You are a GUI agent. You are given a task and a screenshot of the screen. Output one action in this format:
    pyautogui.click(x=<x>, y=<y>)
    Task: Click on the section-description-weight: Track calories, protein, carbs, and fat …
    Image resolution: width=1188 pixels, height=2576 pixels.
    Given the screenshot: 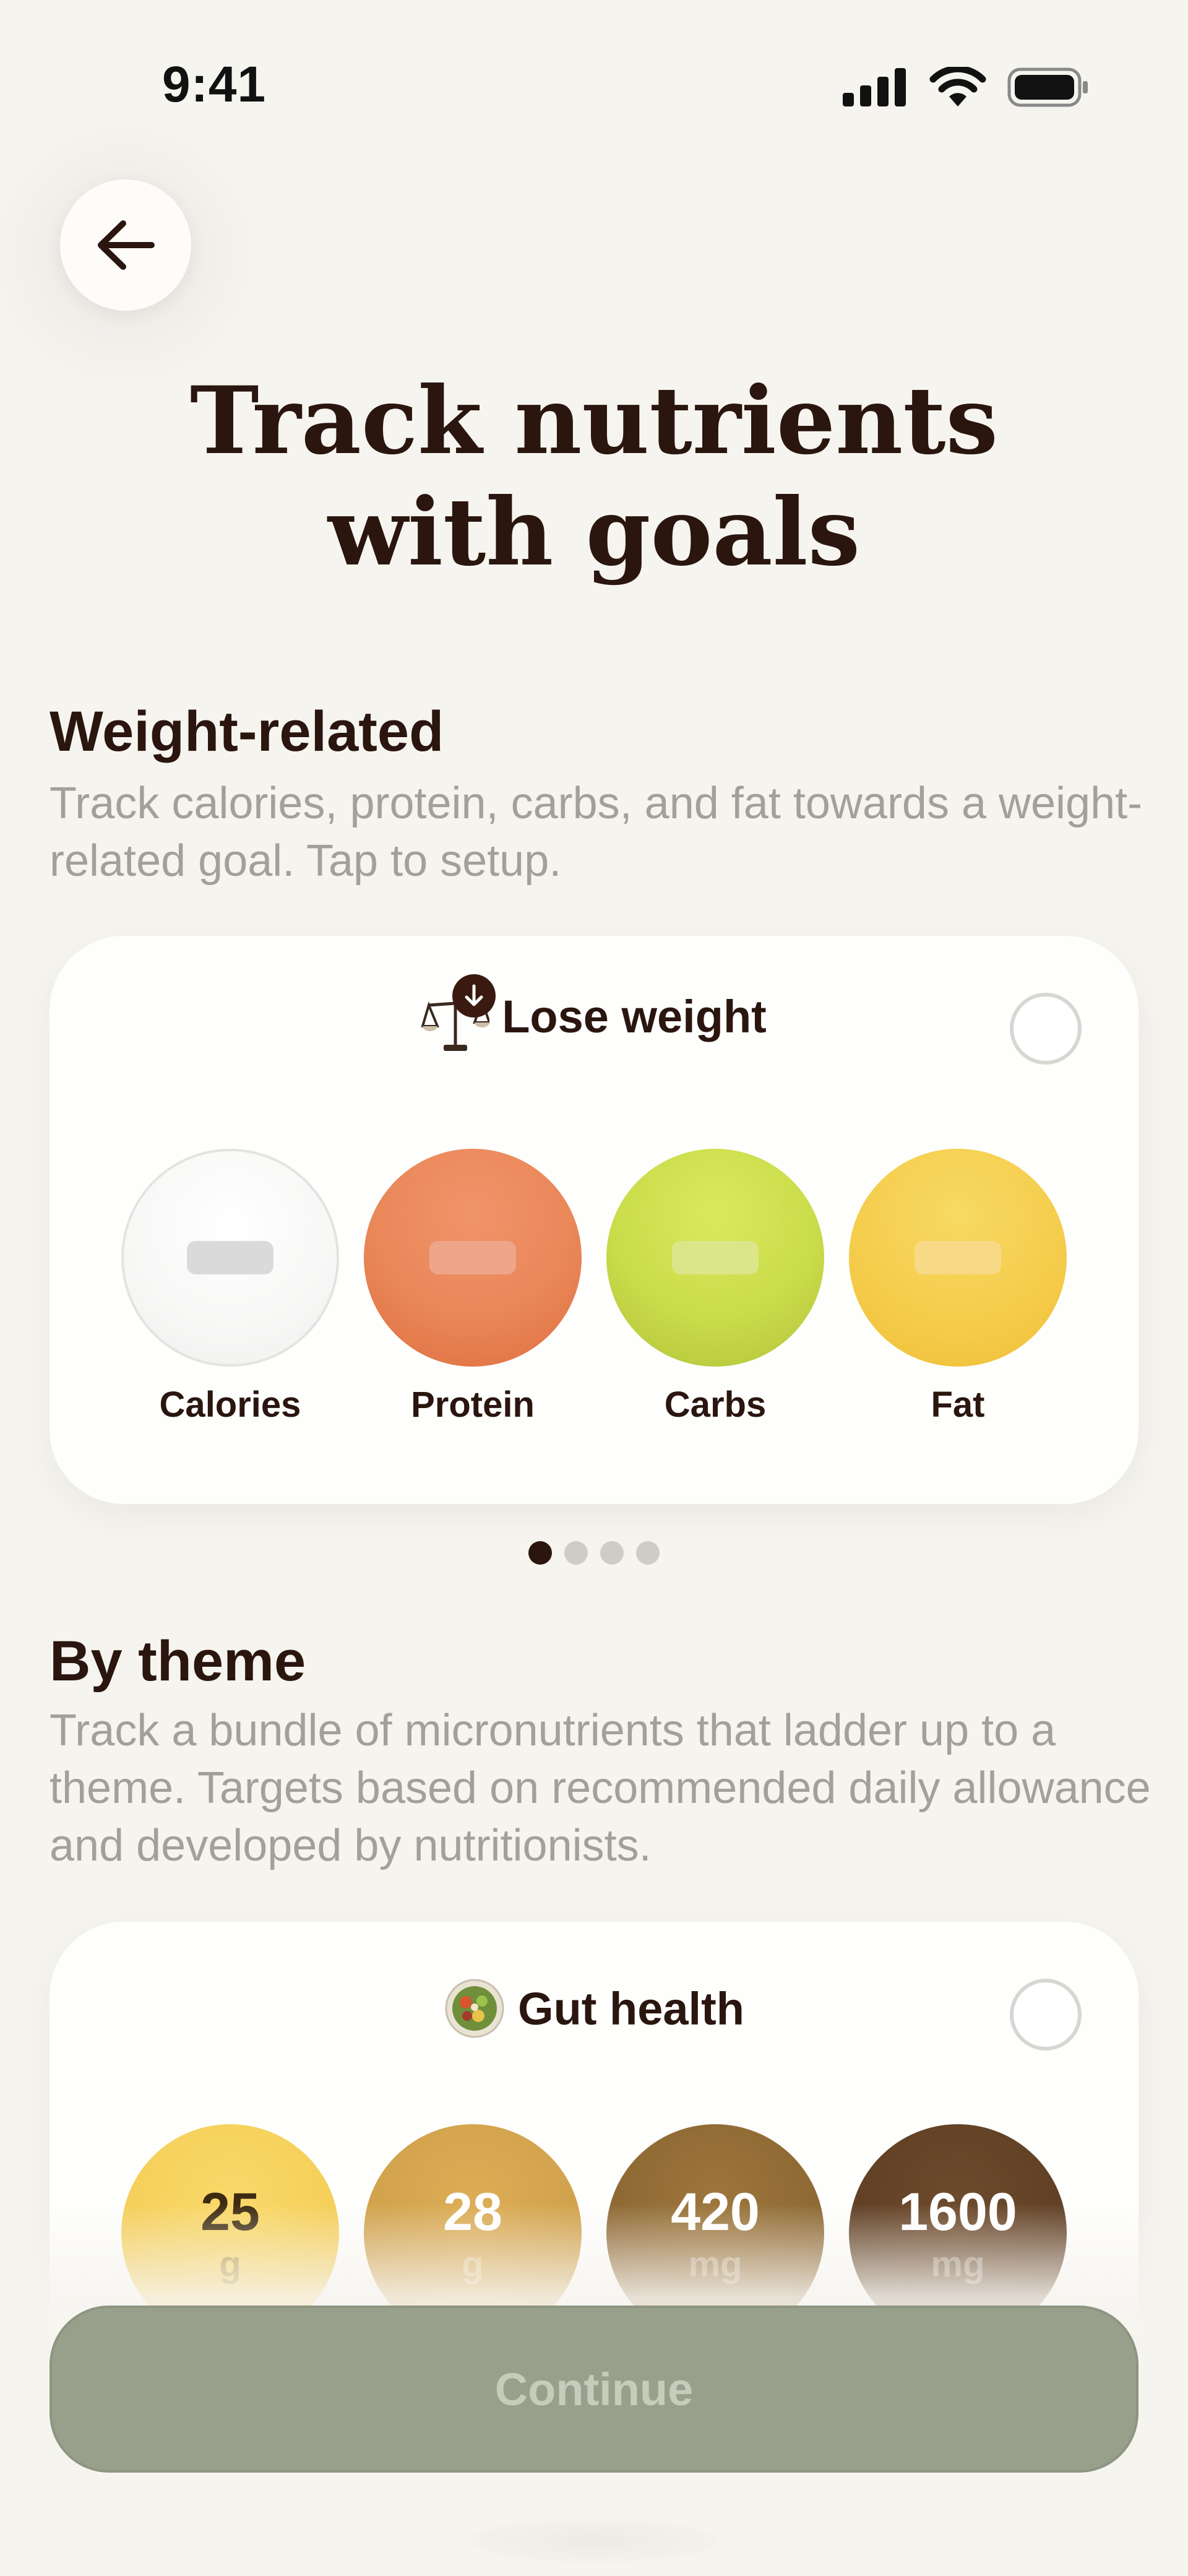 What is the action you would take?
    pyautogui.click(x=596, y=832)
    